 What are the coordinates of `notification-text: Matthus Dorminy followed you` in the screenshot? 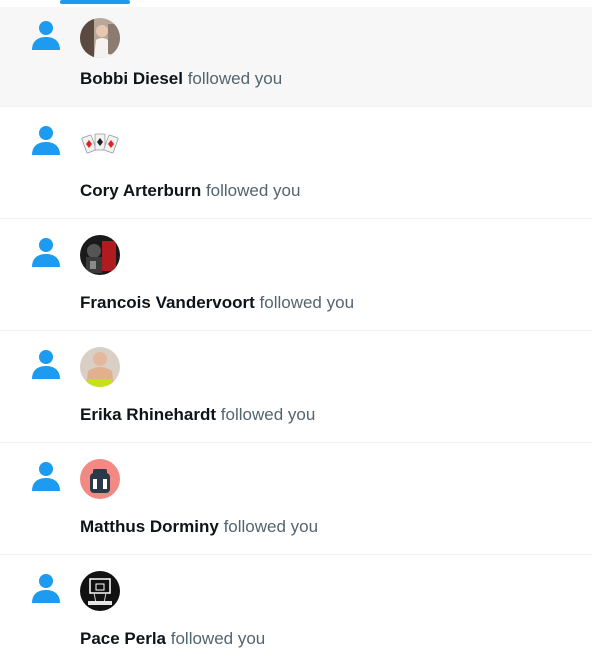 It's located at (199, 527).